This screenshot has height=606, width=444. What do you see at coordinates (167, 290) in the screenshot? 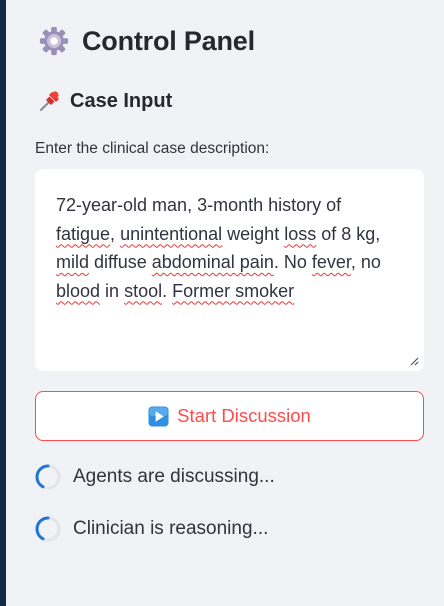
I see `text-segment: .` at bounding box center [167, 290].